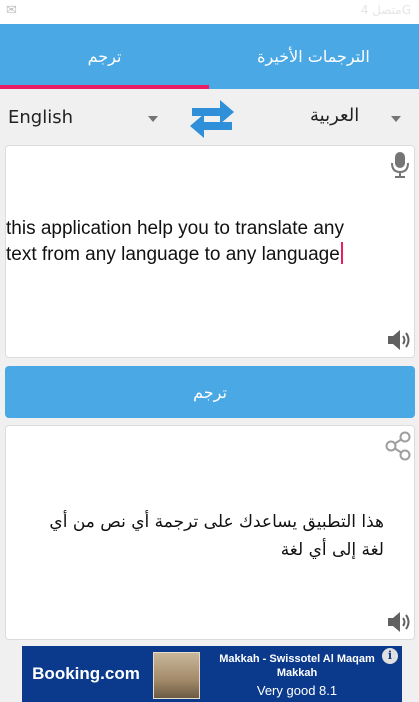 This screenshot has height=702, width=419. I want to click on swap-languages-icon, so click(212, 119).